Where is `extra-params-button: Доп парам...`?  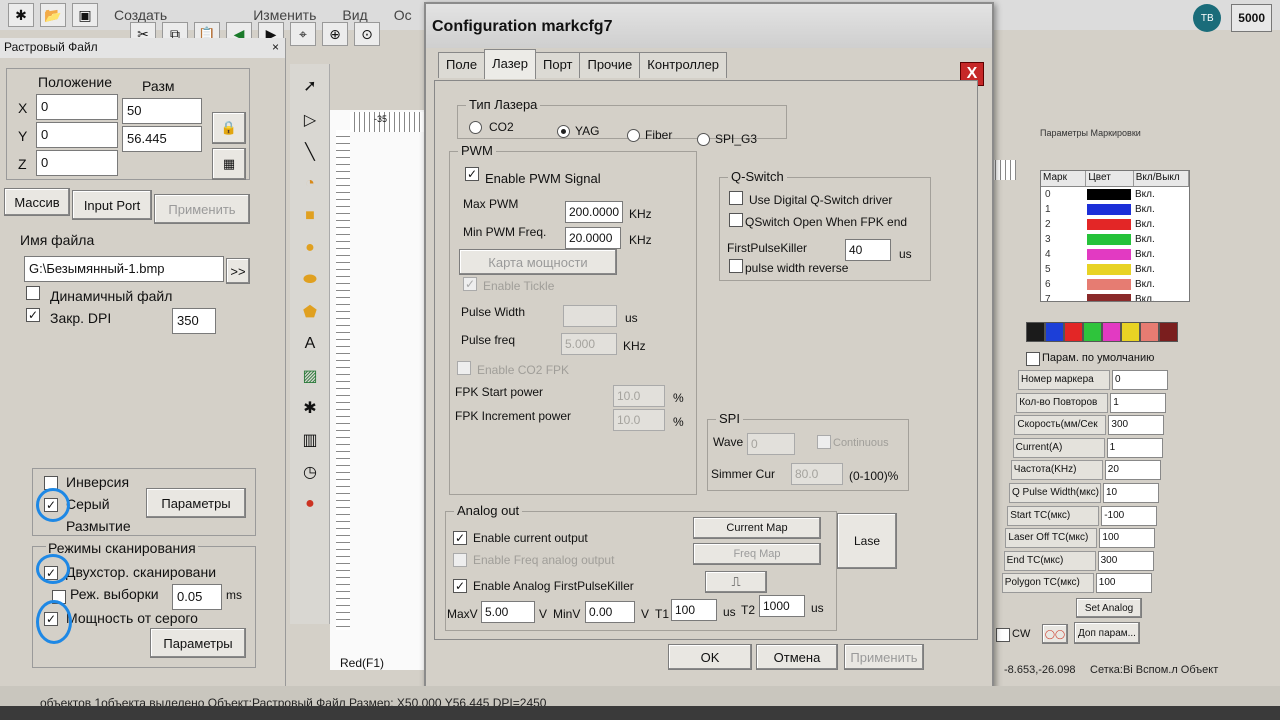
extra-params-button: Доп парам... is located at coordinates (1107, 633).